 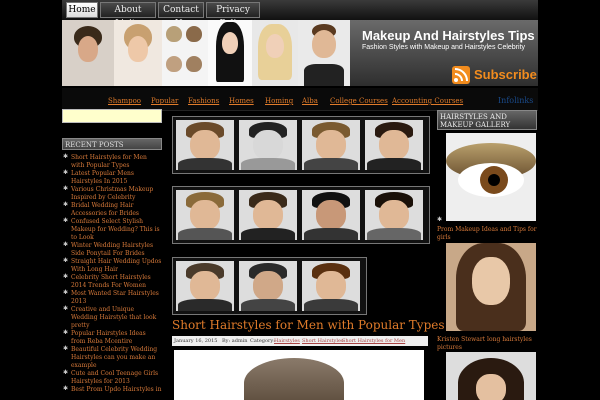 What do you see at coordinates (491, 177) in the screenshot?
I see `gallery-image-eye-makeup` at bounding box center [491, 177].